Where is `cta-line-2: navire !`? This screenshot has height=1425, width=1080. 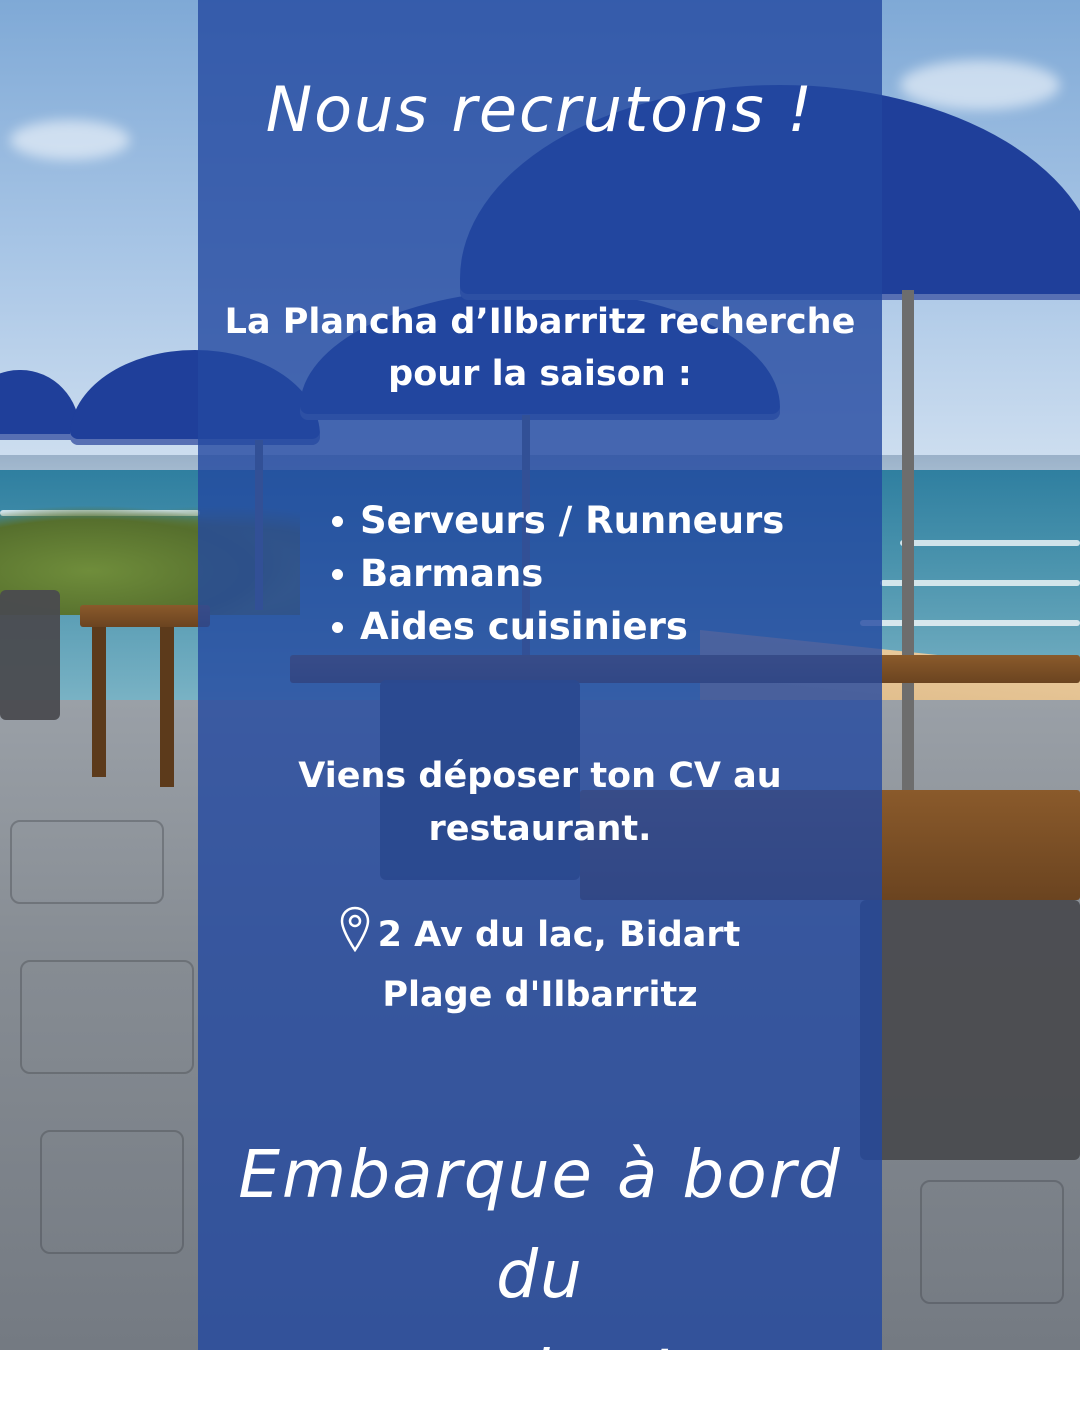
cta-line-2: navire ! is located at coordinates (540, 1374).